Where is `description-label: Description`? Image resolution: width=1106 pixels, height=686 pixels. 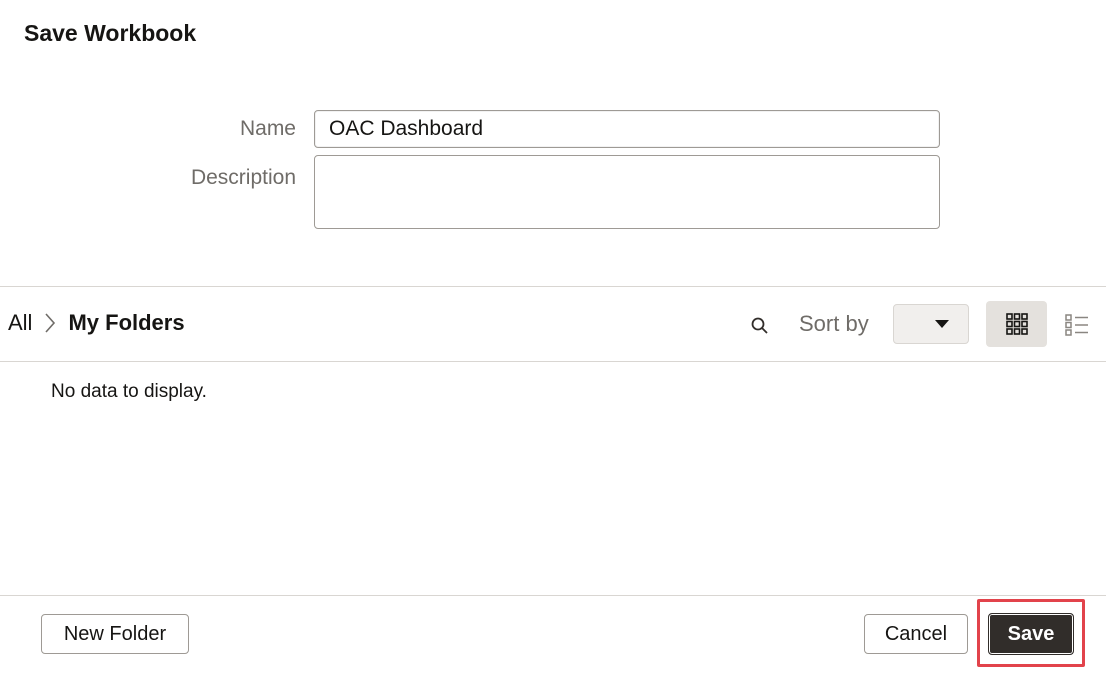
description-label: Description is located at coordinates (243, 177).